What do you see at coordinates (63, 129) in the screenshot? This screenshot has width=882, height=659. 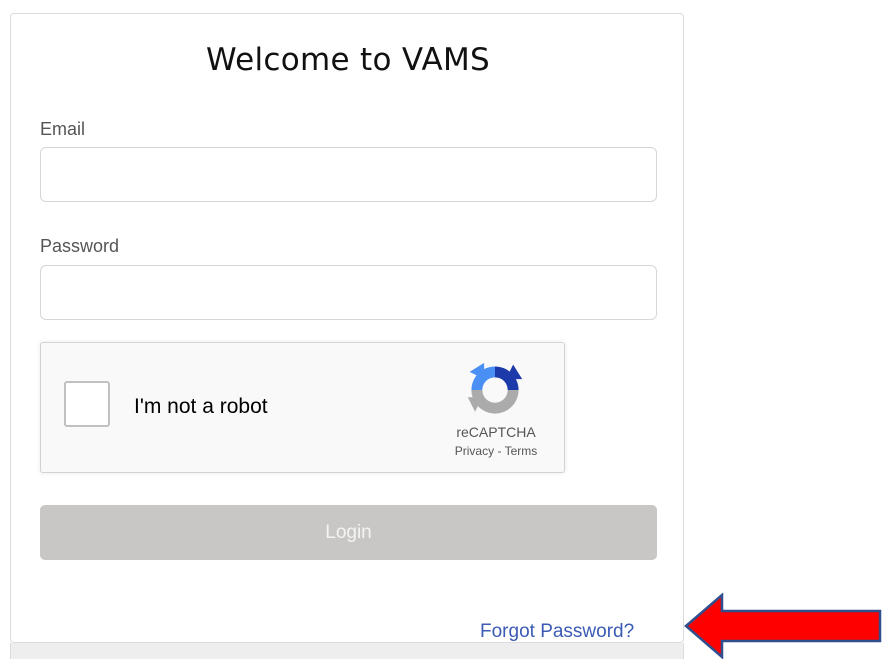 I see `email-label: Email` at bounding box center [63, 129].